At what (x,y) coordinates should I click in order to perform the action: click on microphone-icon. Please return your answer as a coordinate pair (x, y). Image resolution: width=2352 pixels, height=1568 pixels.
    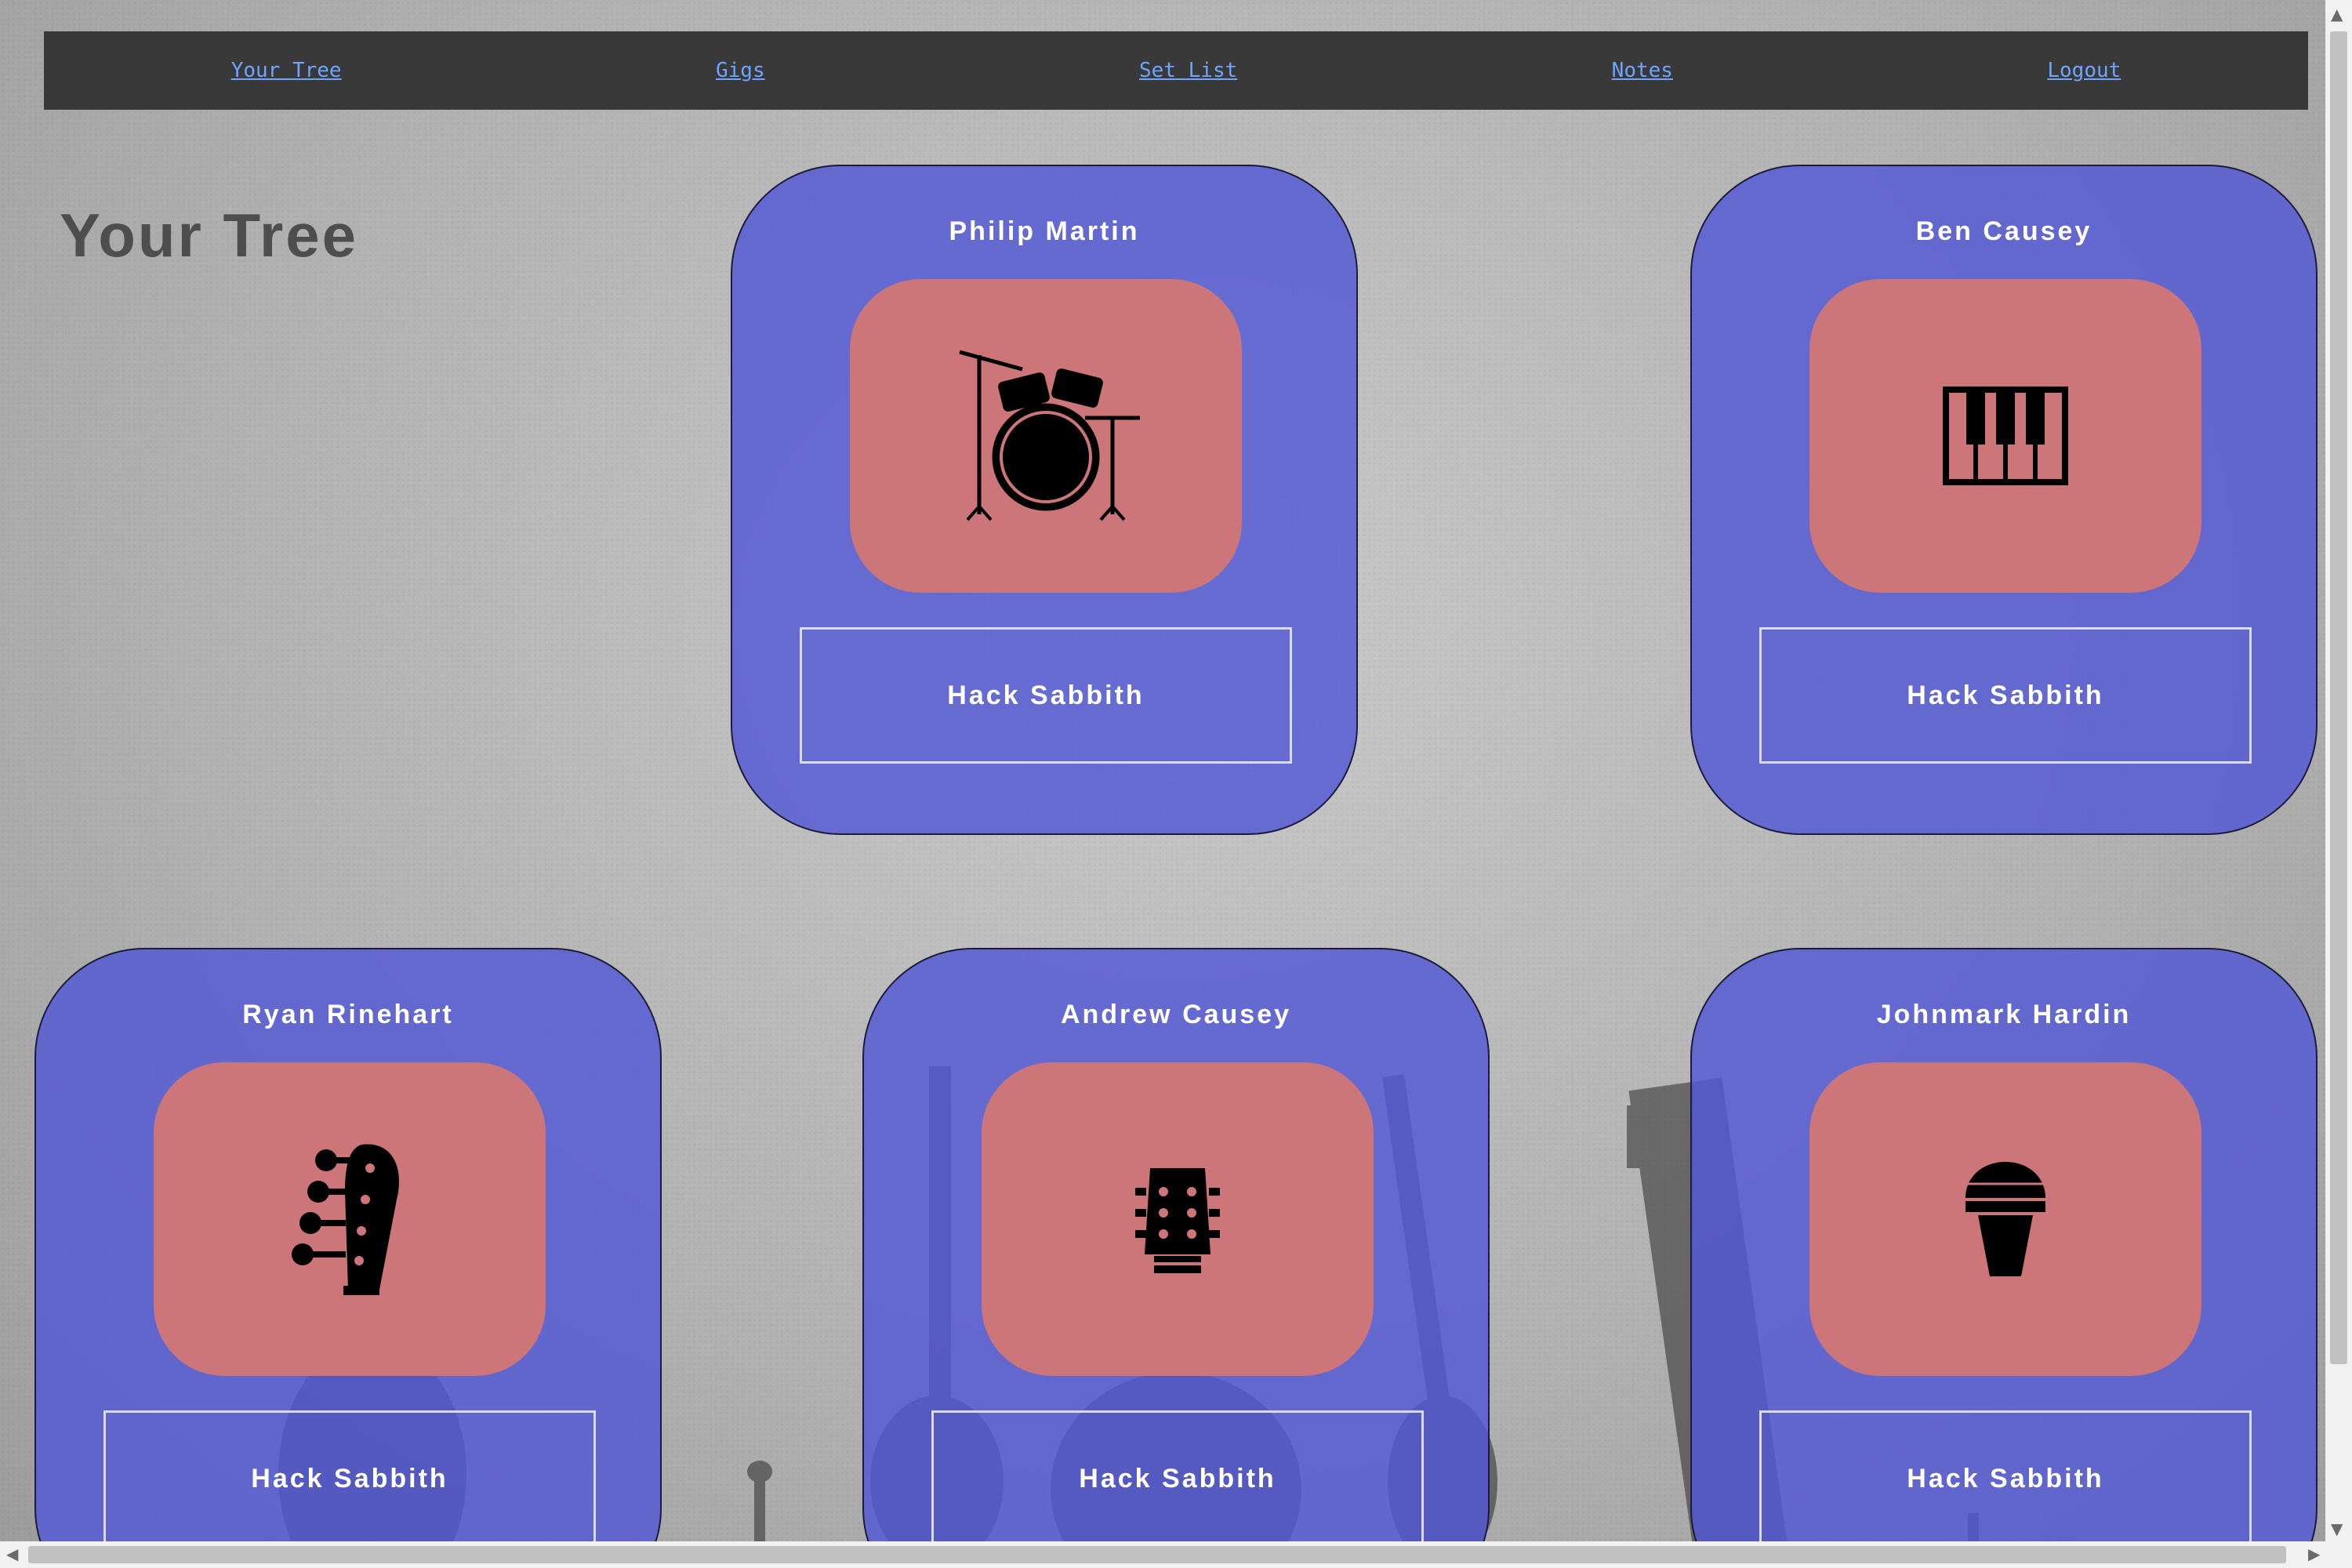
    Looking at the image, I should click on (2005, 1219).